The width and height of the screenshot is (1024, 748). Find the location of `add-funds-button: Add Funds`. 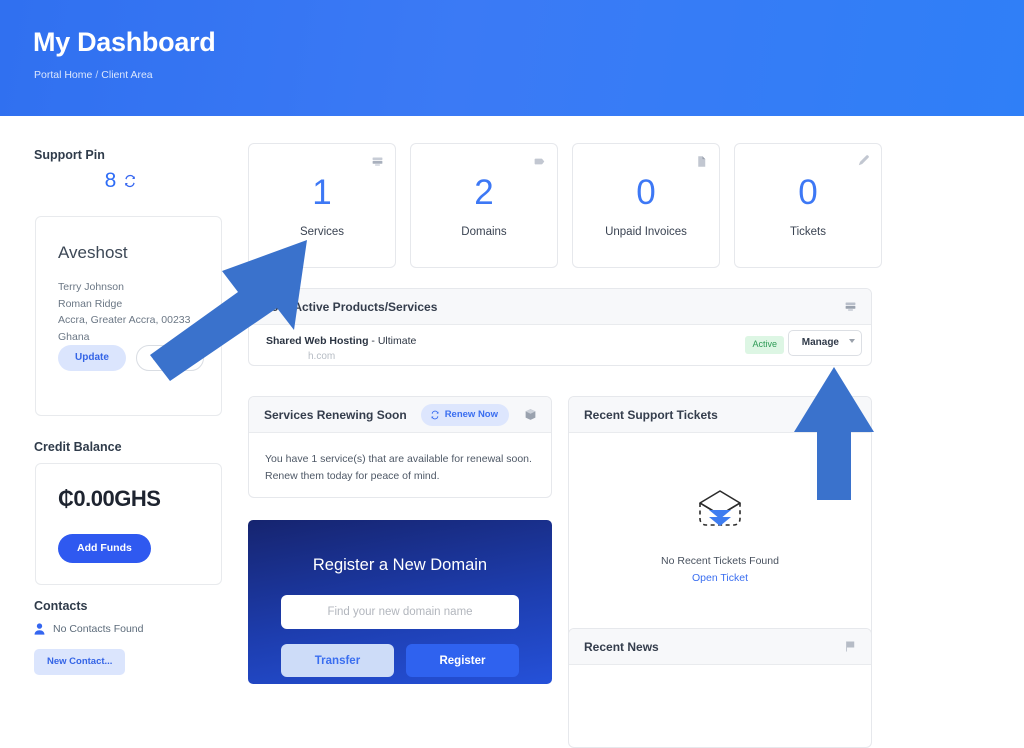

add-funds-button: Add Funds is located at coordinates (104, 548).